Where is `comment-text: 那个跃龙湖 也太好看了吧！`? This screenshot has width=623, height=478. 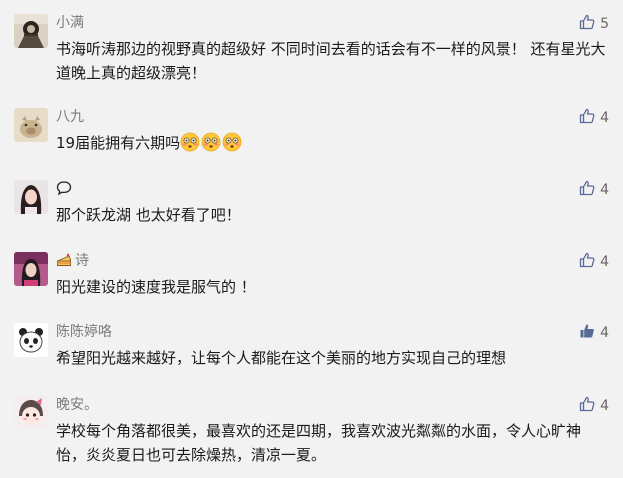
comment-text: 那个跃龙湖 也太好看了吧！ is located at coordinates (148, 215).